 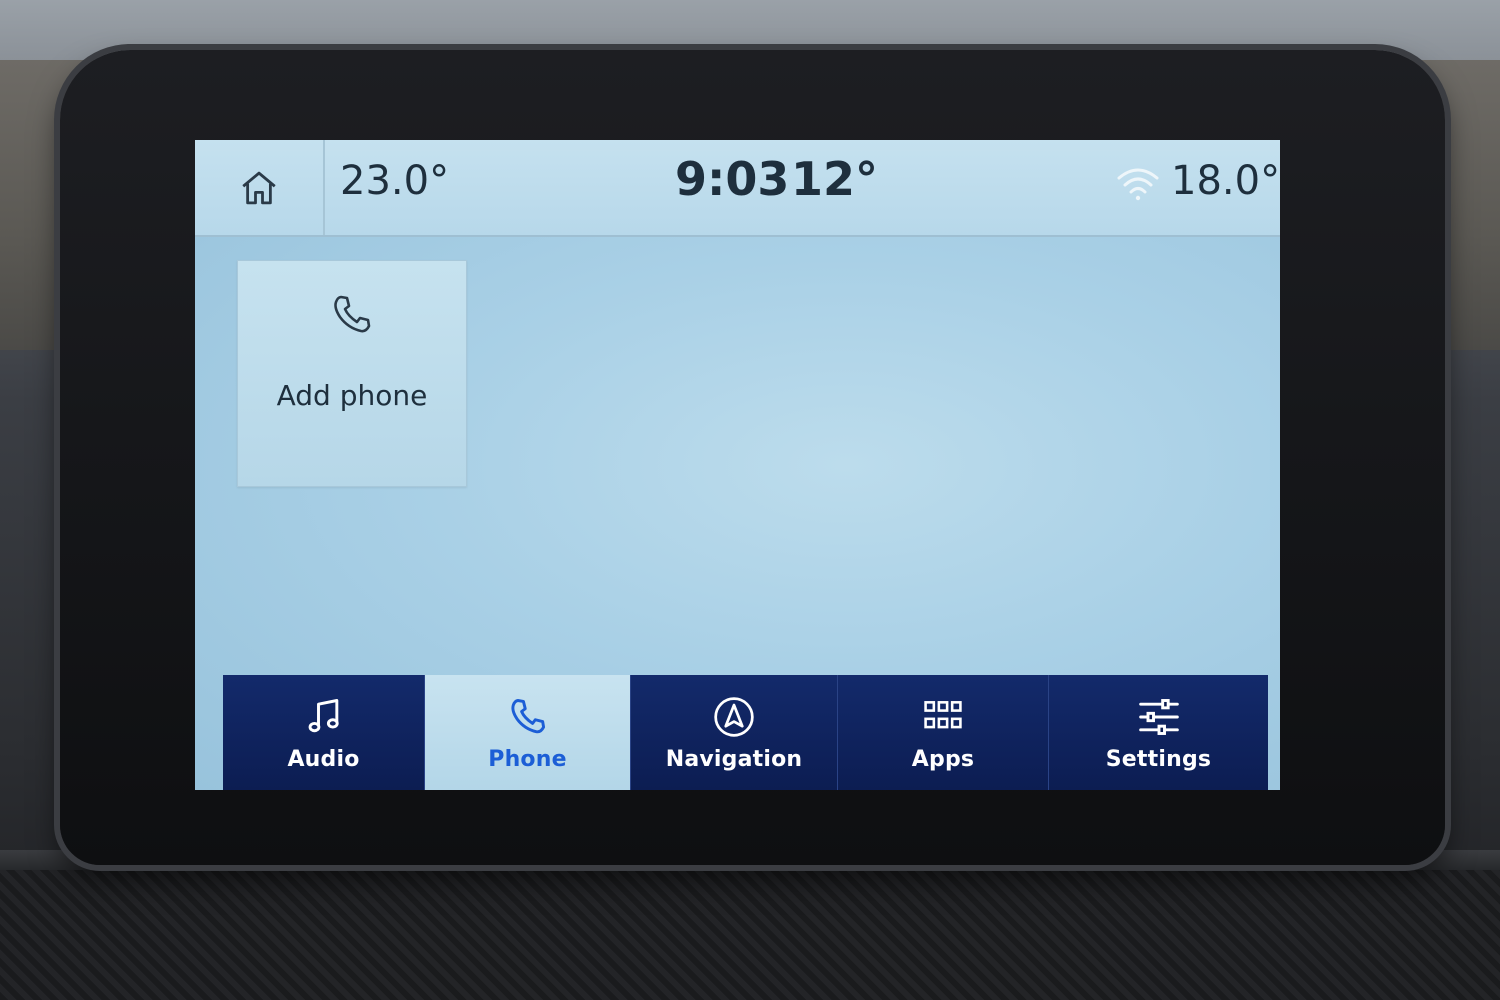 What do you see at coordinates (943, 715) in the screenshot?
I see `apps-grid-icon` at bounding box center [943, 715].